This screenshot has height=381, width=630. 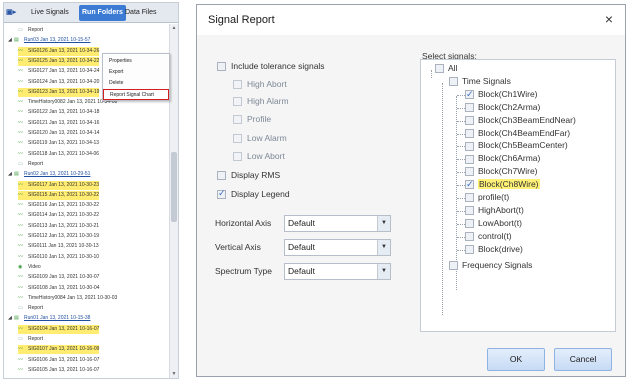 I want to click on option-label: Low Alarm, so click(x=267, y=138).